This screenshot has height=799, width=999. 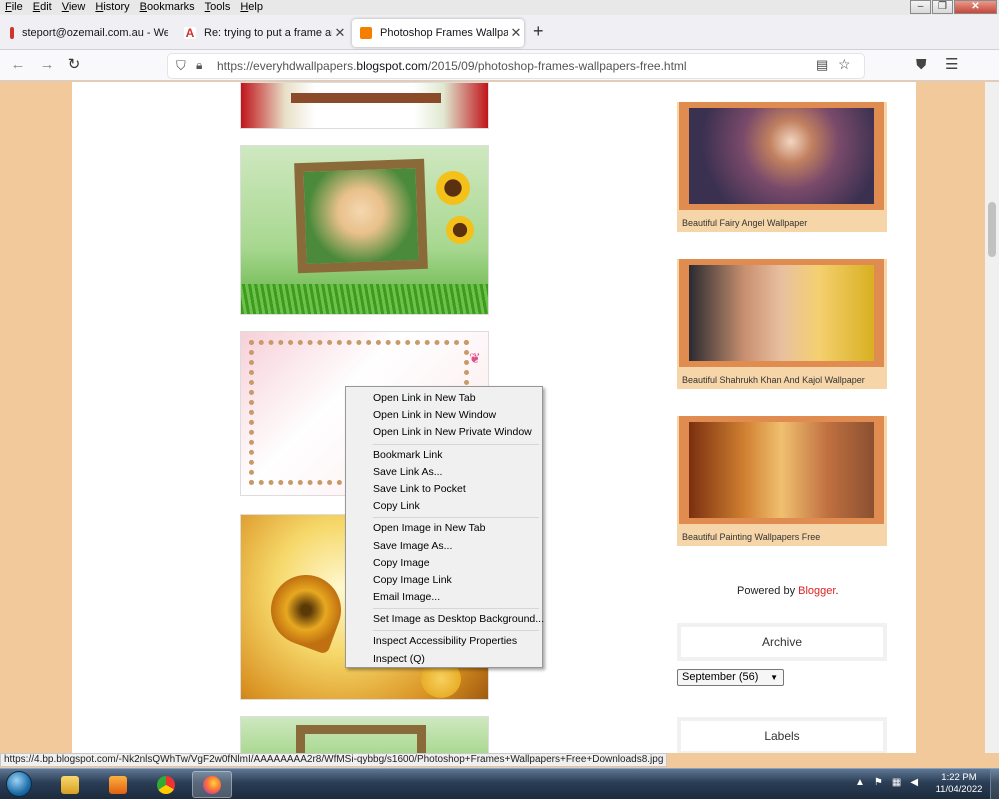 What do you see at coordinates (499, 783) in the screenshot?
I see `windows-taskbar: ▲ ⚑ ▦ ◀ 1:22 PM 11/04/2022` at bounding box center [499, 783].